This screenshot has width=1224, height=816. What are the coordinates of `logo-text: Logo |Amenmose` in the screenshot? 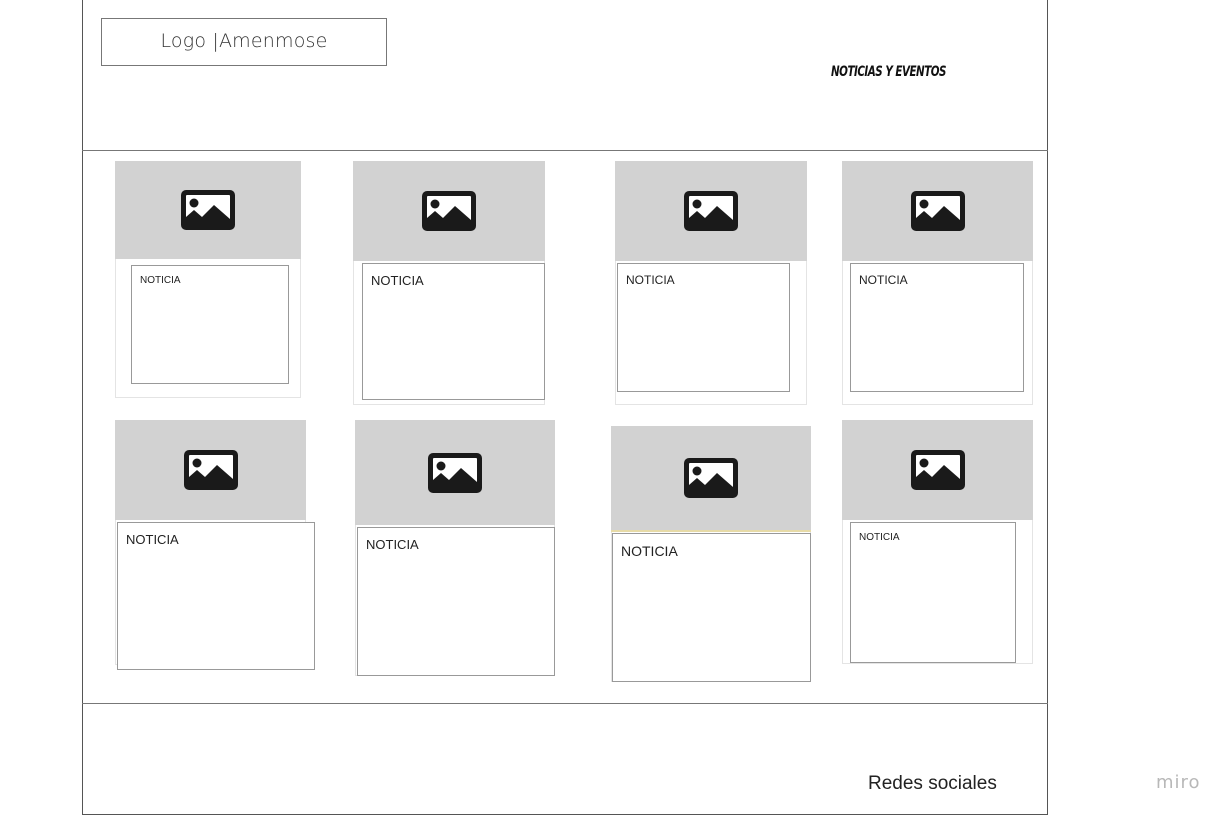 It's located at (244, 41).